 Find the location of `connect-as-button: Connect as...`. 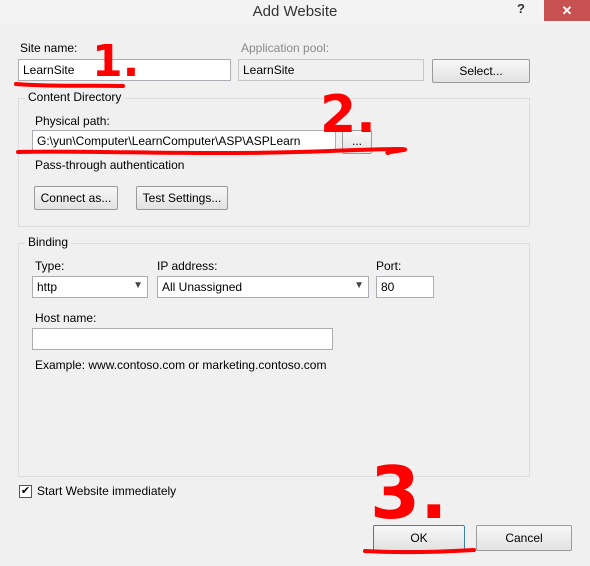

connect-as-button: Connect as... is located at coordinates (76, 198).